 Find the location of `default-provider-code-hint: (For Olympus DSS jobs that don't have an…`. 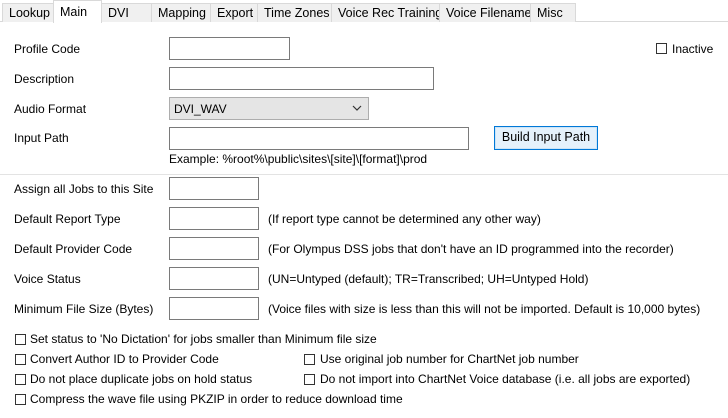

default-provider-code-hint: (For Olympus DSS jobs that don't have an… is located at coordinates (471, 249).